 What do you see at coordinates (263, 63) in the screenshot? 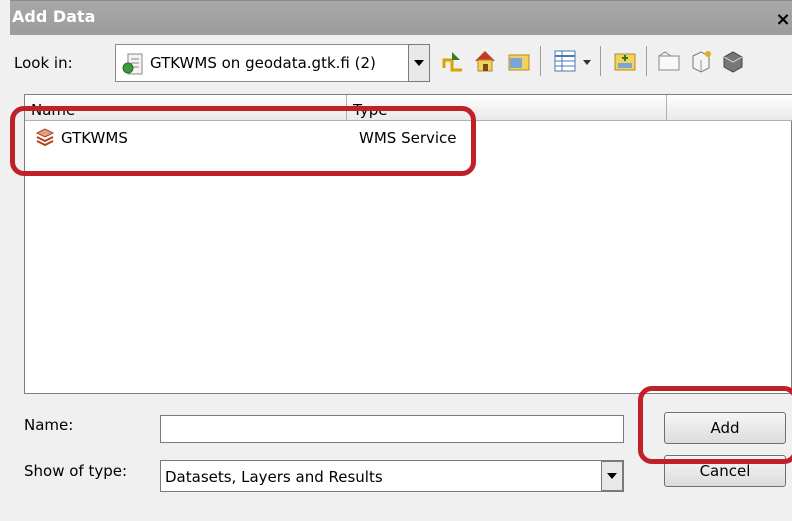
I see `look-in-value: GTKWMS on geodata.gtk.fi (2)` at bounding box center [263, 63].